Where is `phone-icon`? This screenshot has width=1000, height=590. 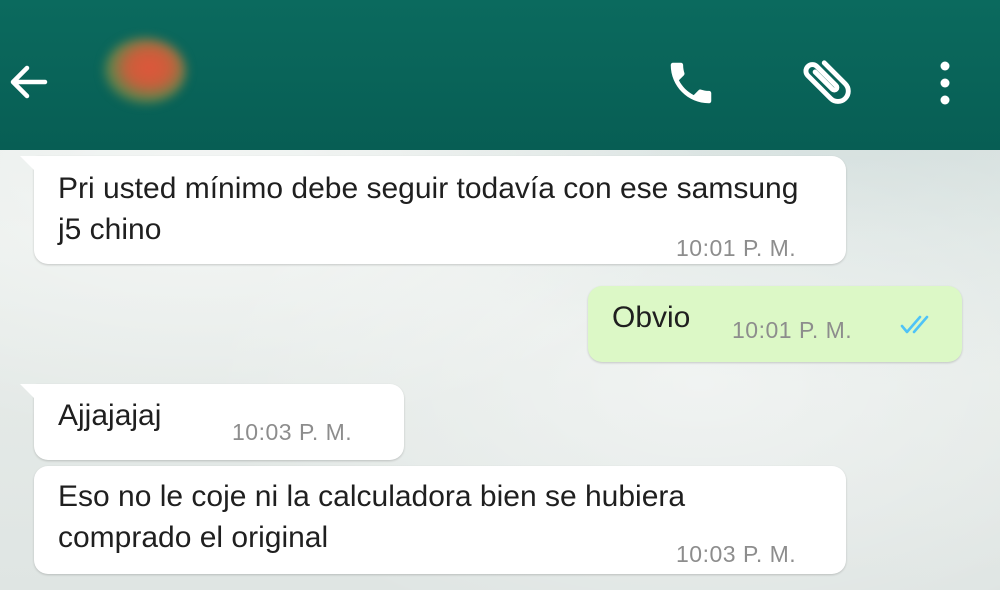
phone-icon is located at coordinates (691, 83).